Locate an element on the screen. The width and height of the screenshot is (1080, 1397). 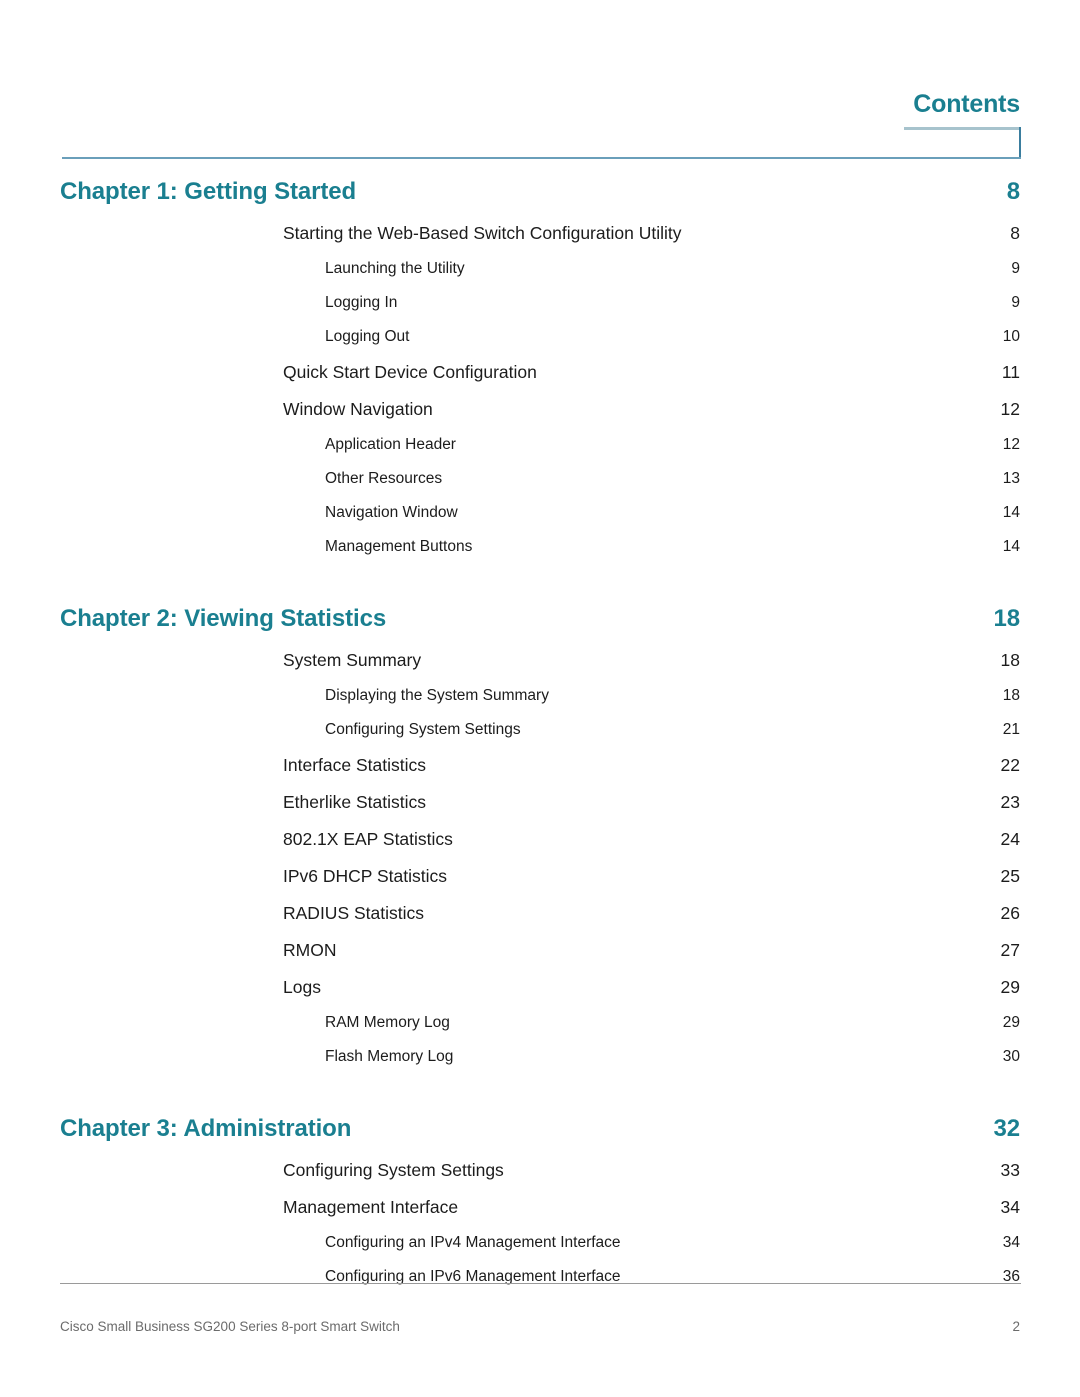
toc-entry-label: Etherlike Statistics is located at coordinates (354, 802).